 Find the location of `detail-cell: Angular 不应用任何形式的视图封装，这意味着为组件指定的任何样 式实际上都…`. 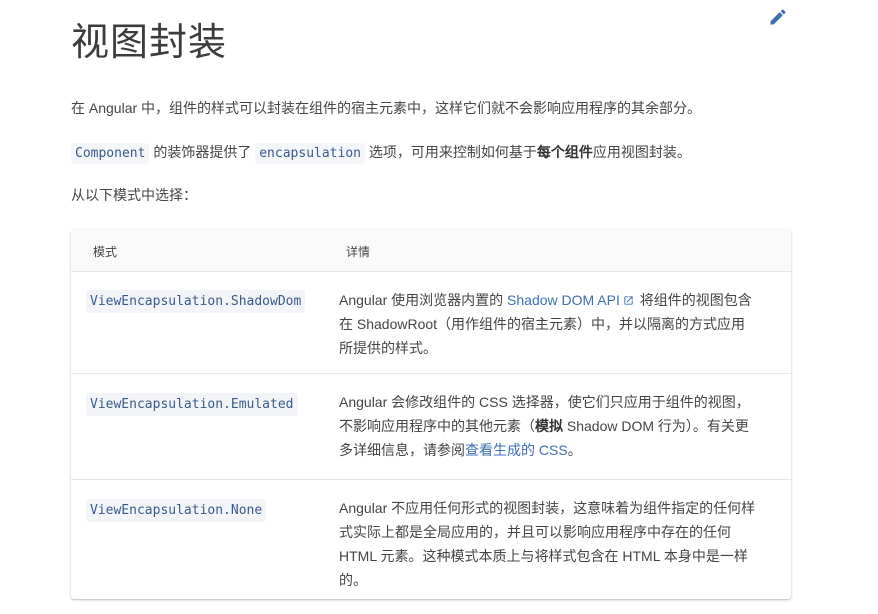

detail-cell: Angular 不应用任何形式的视图封装，这意味着为组件指定的任何样 式实际上都… is located at coordinates (559, 544).